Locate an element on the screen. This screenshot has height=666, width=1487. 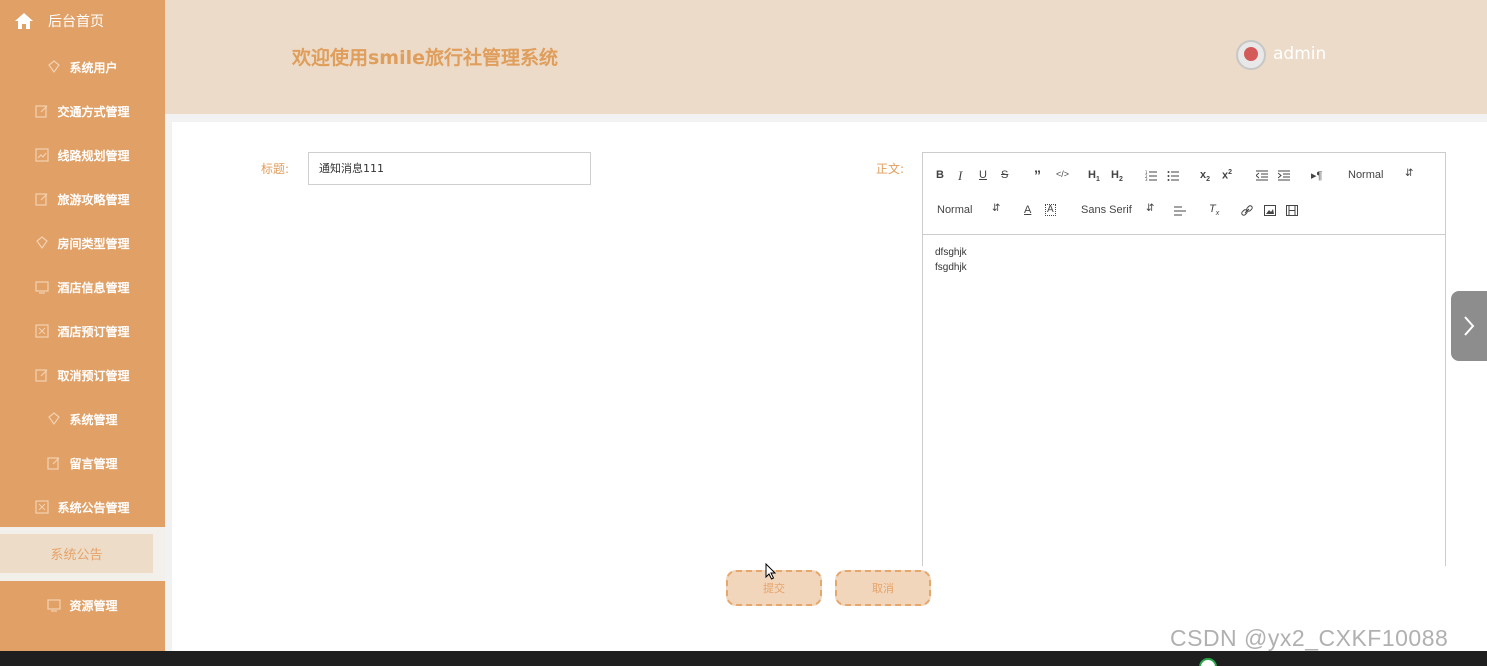
outdent-icon is located at coordinates (1262, 175).